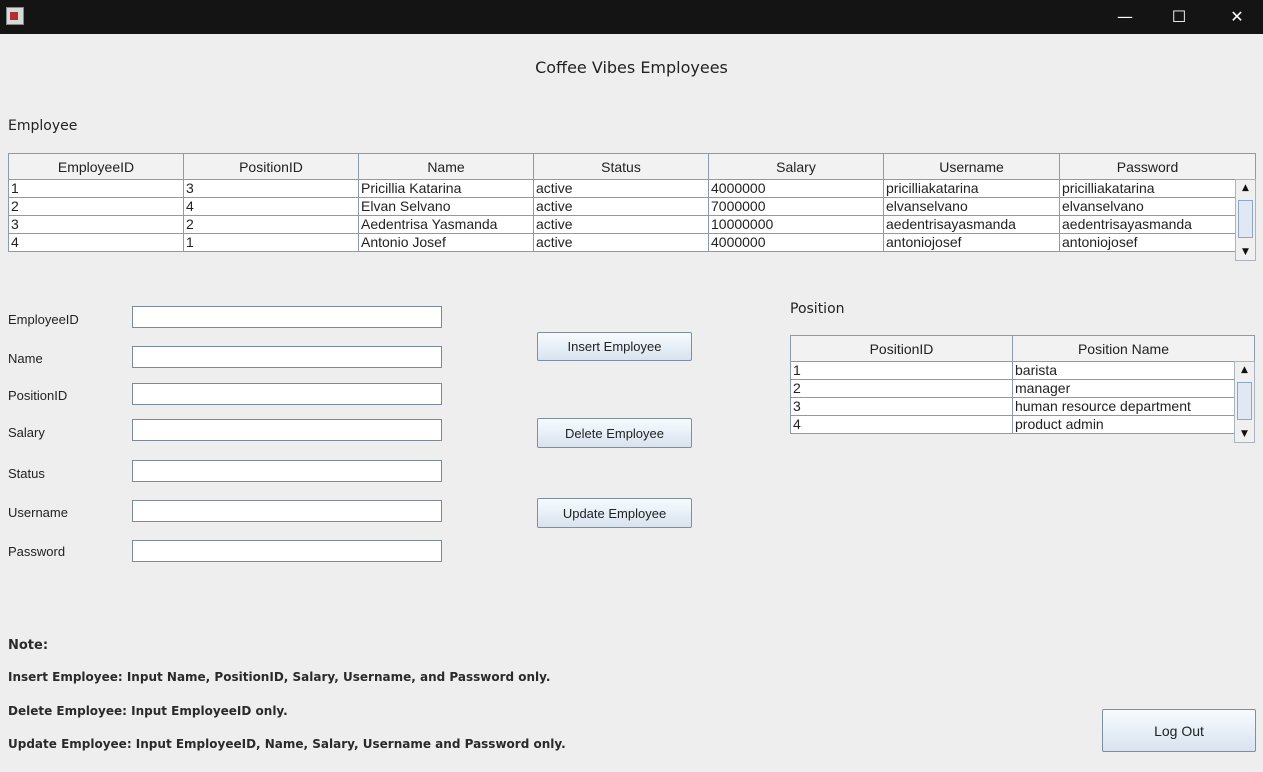  What do you see at coordinates (287, 317) in the screenshot?
I see `employeeid-field` at bounding box center [287, 317].